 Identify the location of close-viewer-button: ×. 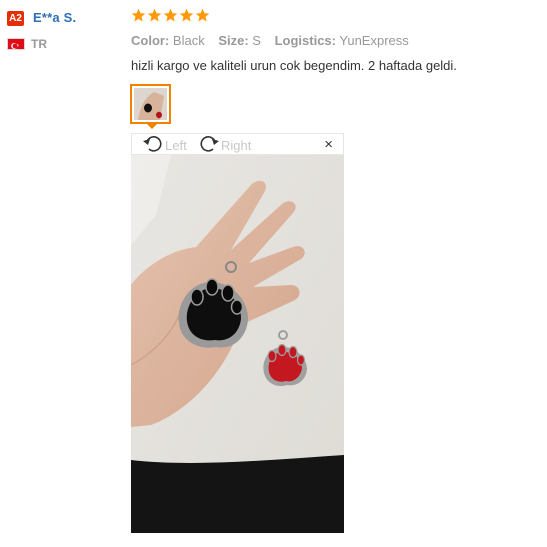
(328, 145).